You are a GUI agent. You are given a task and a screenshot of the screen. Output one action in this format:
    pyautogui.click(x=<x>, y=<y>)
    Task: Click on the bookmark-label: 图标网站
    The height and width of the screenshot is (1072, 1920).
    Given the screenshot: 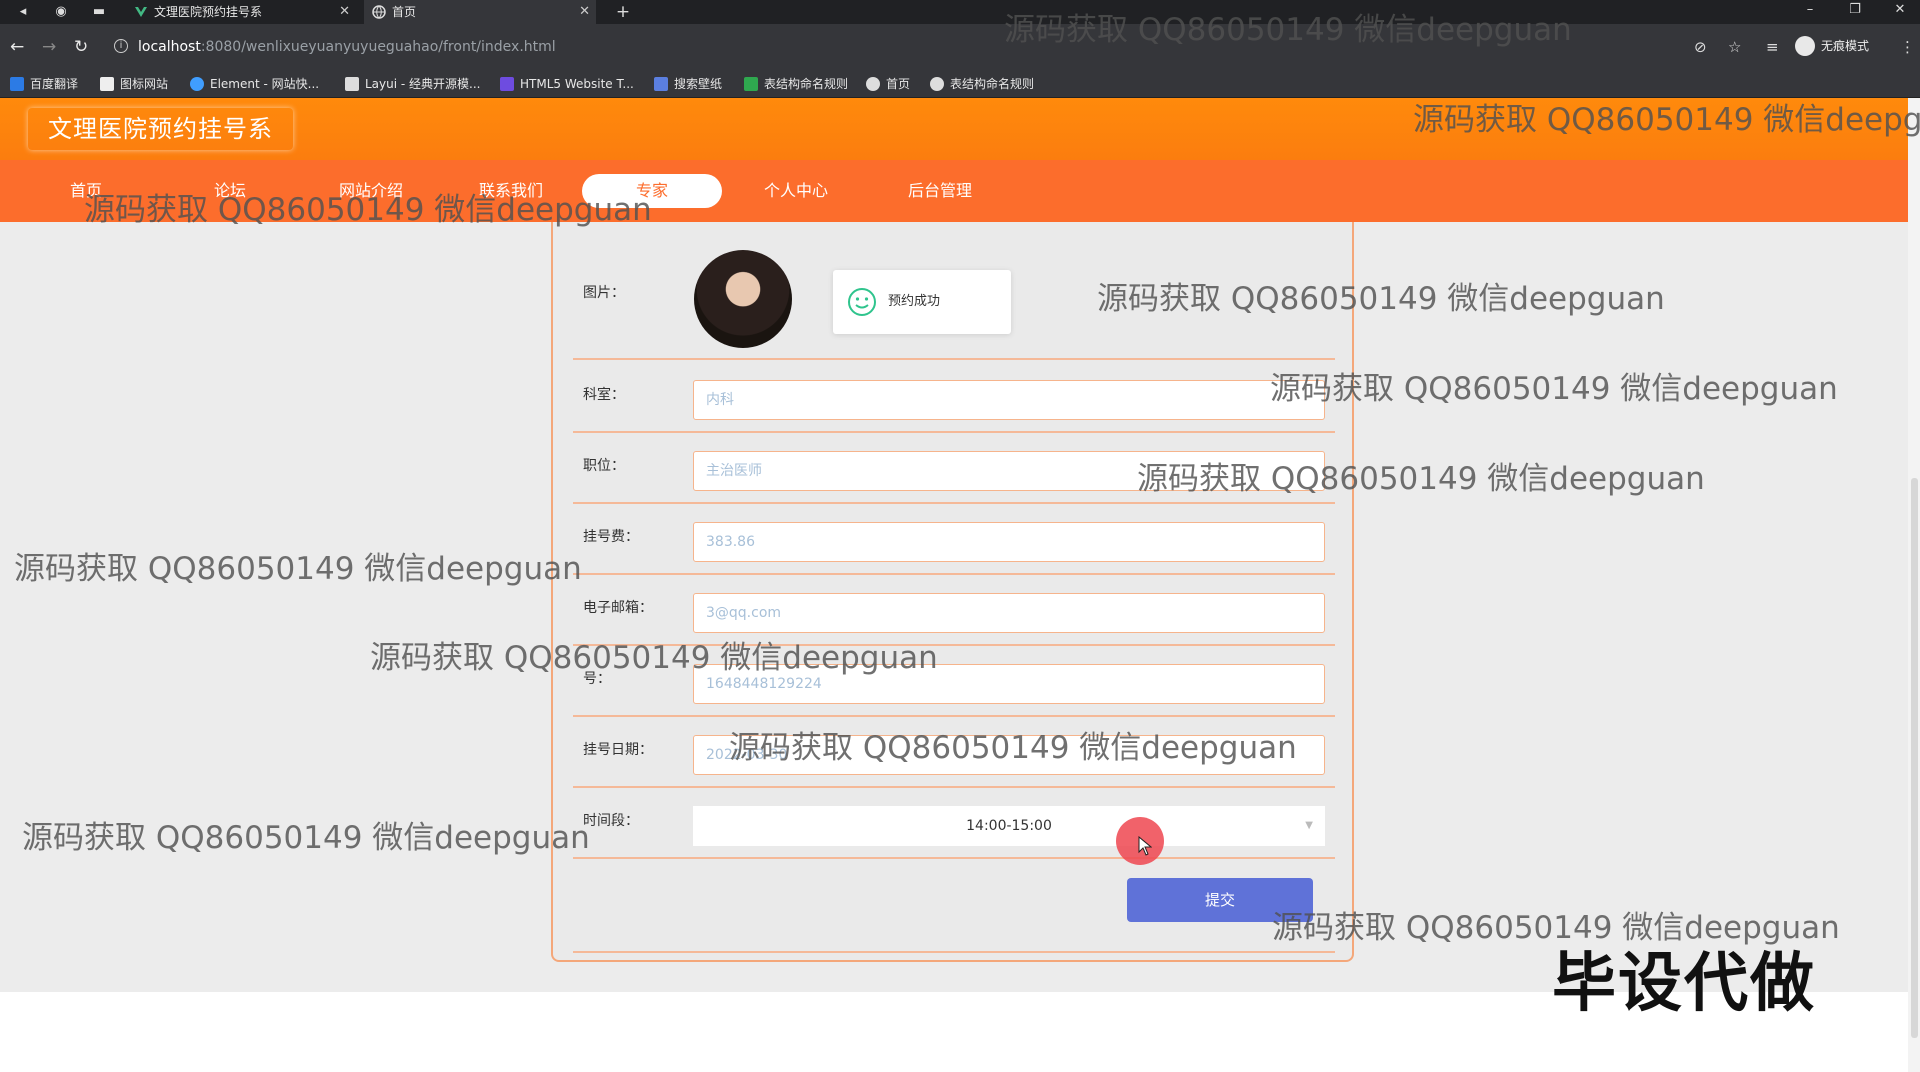 What is the action you would take?
    pyautogui.click(x=144, y=84)
    